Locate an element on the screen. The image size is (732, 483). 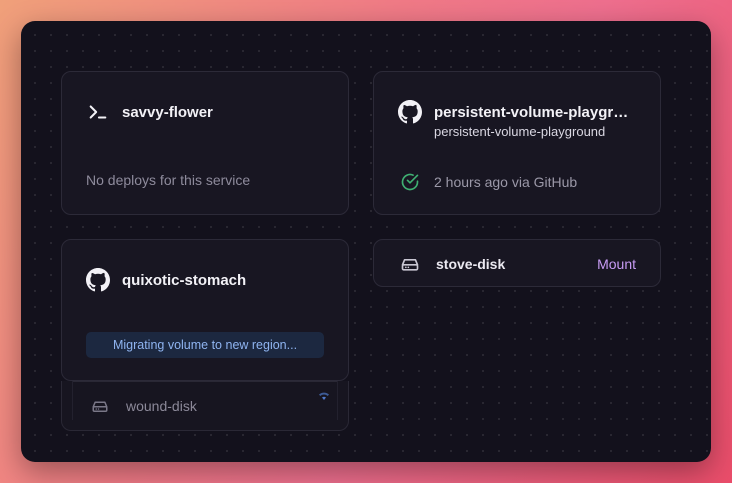
volume-name: stove-disk is located at coordinates (471, 264).